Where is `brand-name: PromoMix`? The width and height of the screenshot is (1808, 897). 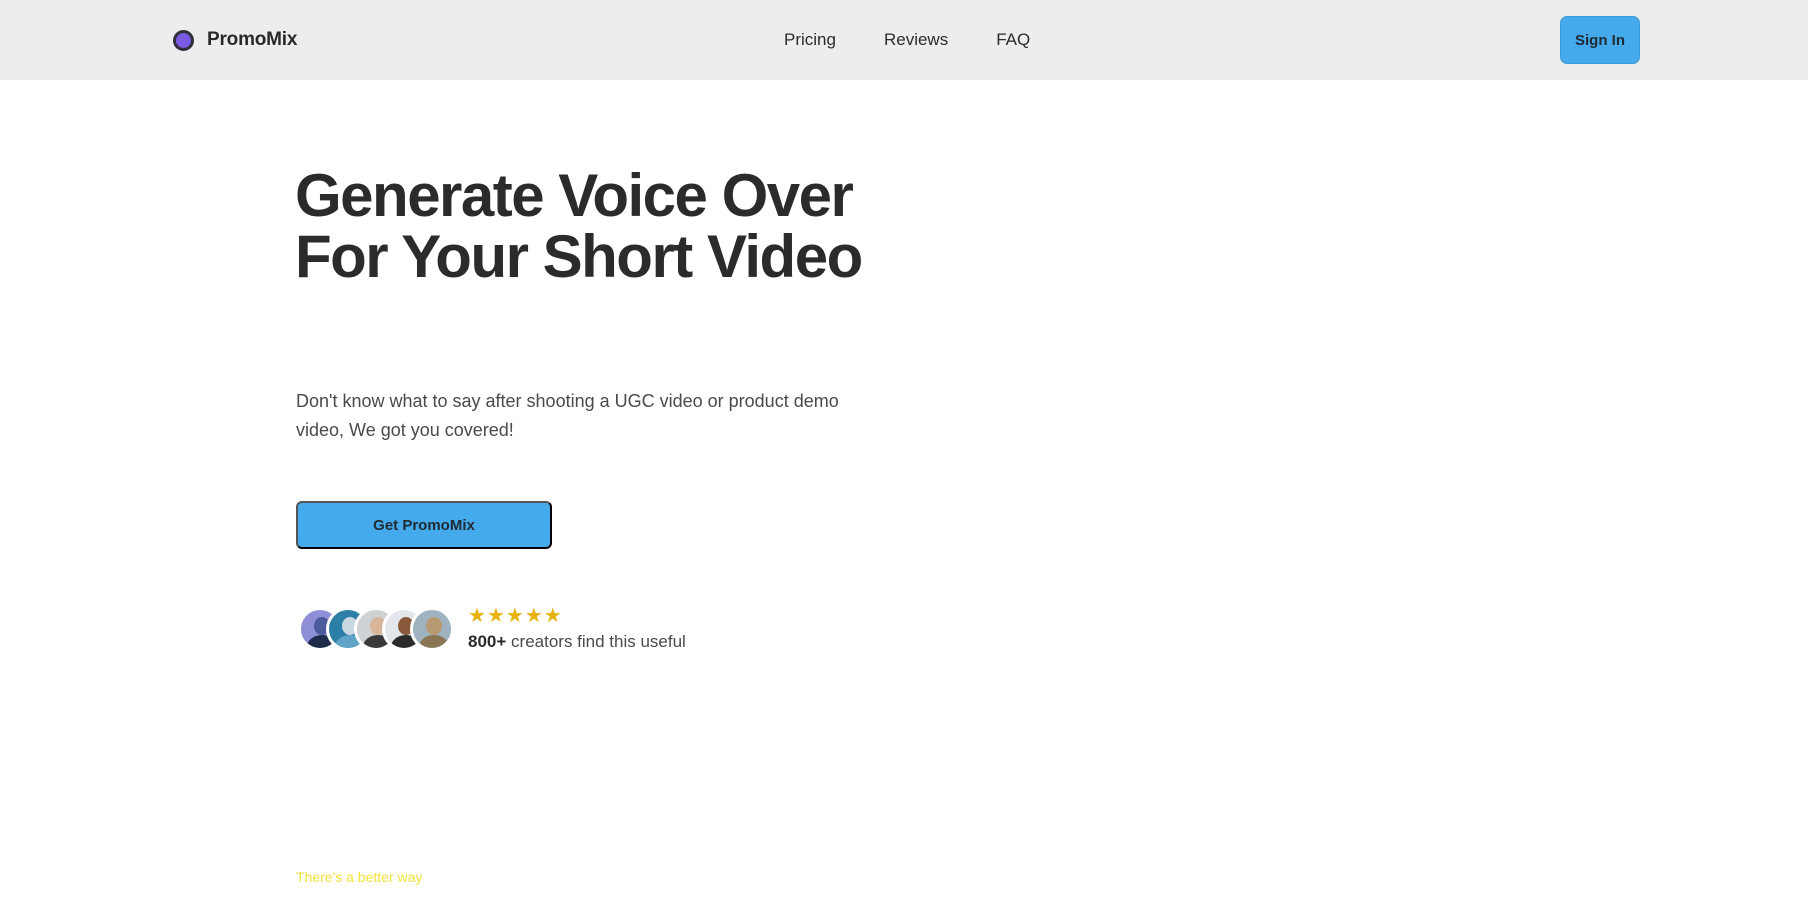 brand-name: PromoMix is located at coordinates (252, 39).